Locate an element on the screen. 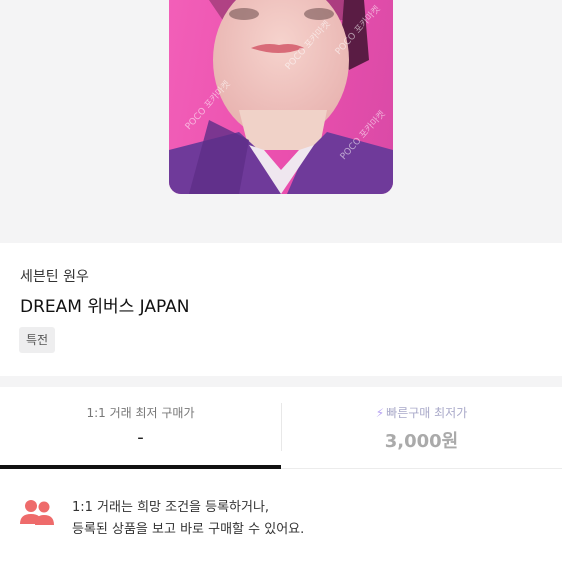 The image size is (562, 562). people-icon is located at coordinates (37, 512).